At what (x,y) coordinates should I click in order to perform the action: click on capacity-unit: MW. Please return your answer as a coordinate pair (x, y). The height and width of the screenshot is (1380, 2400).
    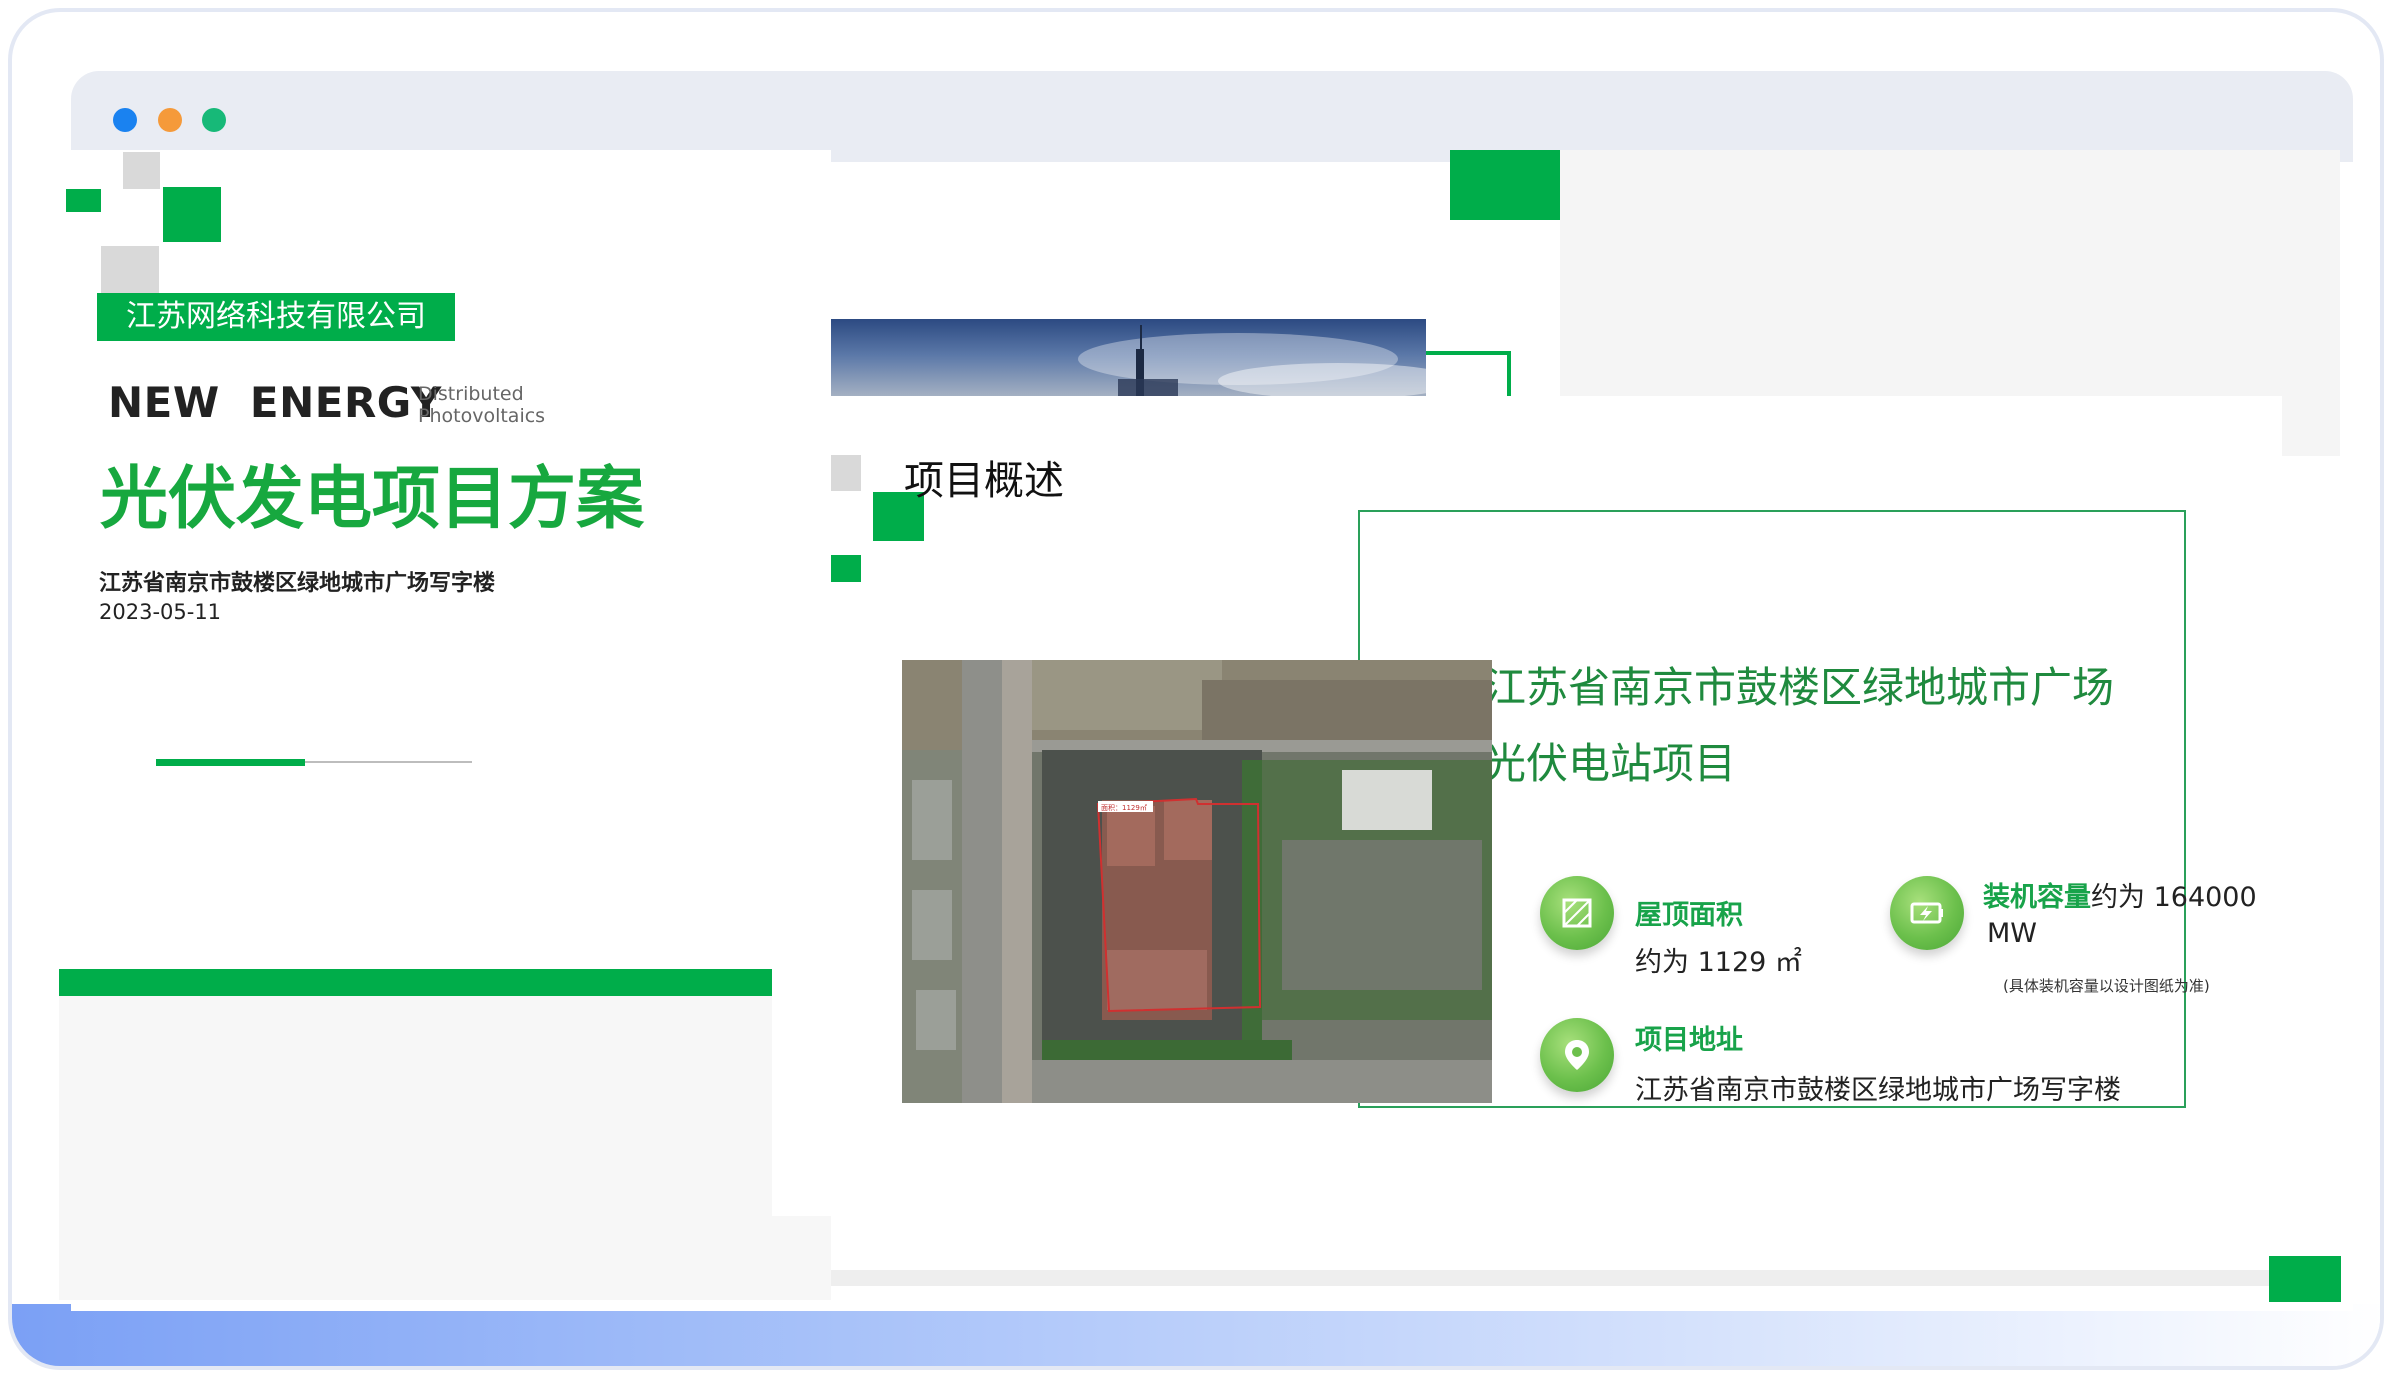
    Looking at the image, I should click on (2012, 933).